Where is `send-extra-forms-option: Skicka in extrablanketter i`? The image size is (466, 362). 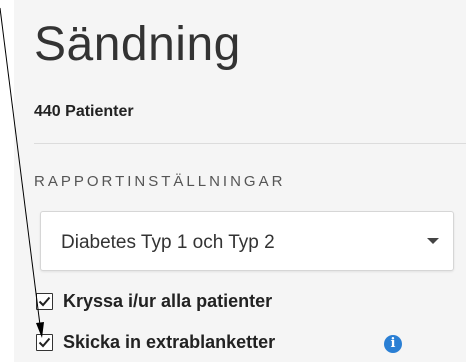
send-extra-forms-option: Skicka in extrablanketter i is located at coordinates (226, 344).